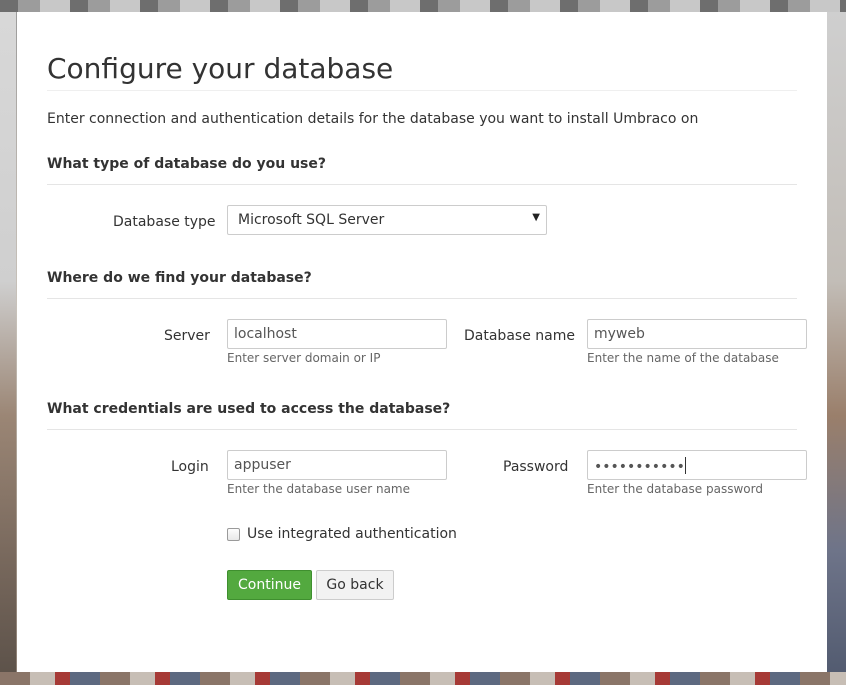 The width and height of the screenshot is (846, 685). Describe the element at coordinates (304, 358) in the screenshot. I see `server-help: Enter server domain or IP` at that location.